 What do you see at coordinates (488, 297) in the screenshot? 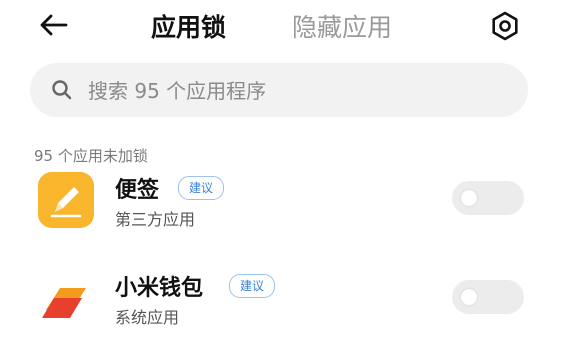
I see `lock-toggle-wallet` at bounding box center [488, 297].